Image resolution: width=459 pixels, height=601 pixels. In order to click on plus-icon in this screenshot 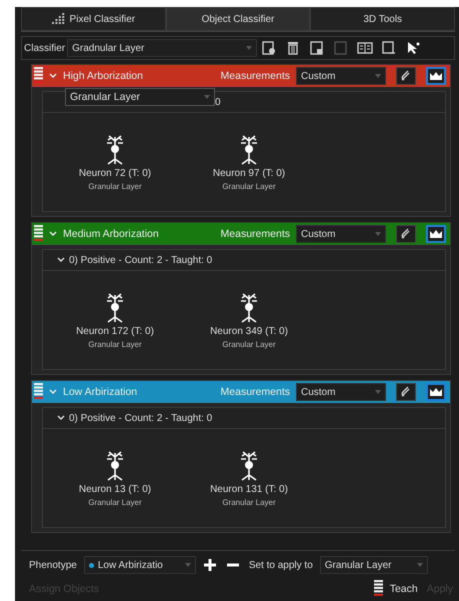, I will do `click(209, 565)`.